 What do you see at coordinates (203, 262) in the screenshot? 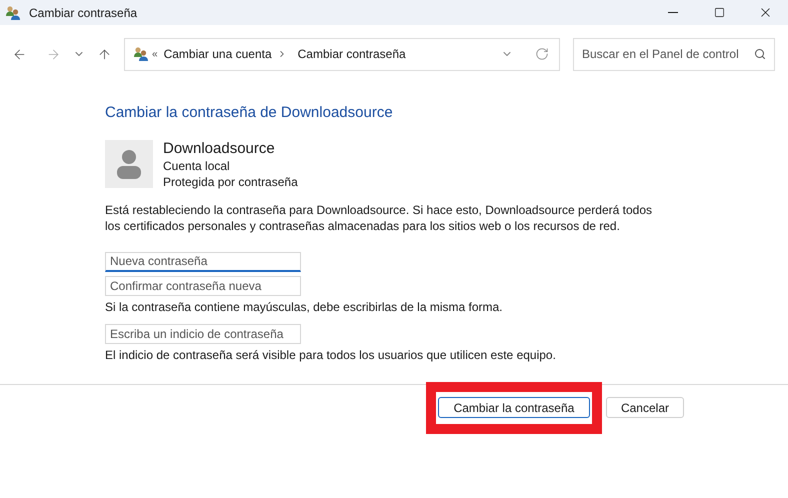
I see `password-field: Nueva contraseña` at bounding box center [203, 262].